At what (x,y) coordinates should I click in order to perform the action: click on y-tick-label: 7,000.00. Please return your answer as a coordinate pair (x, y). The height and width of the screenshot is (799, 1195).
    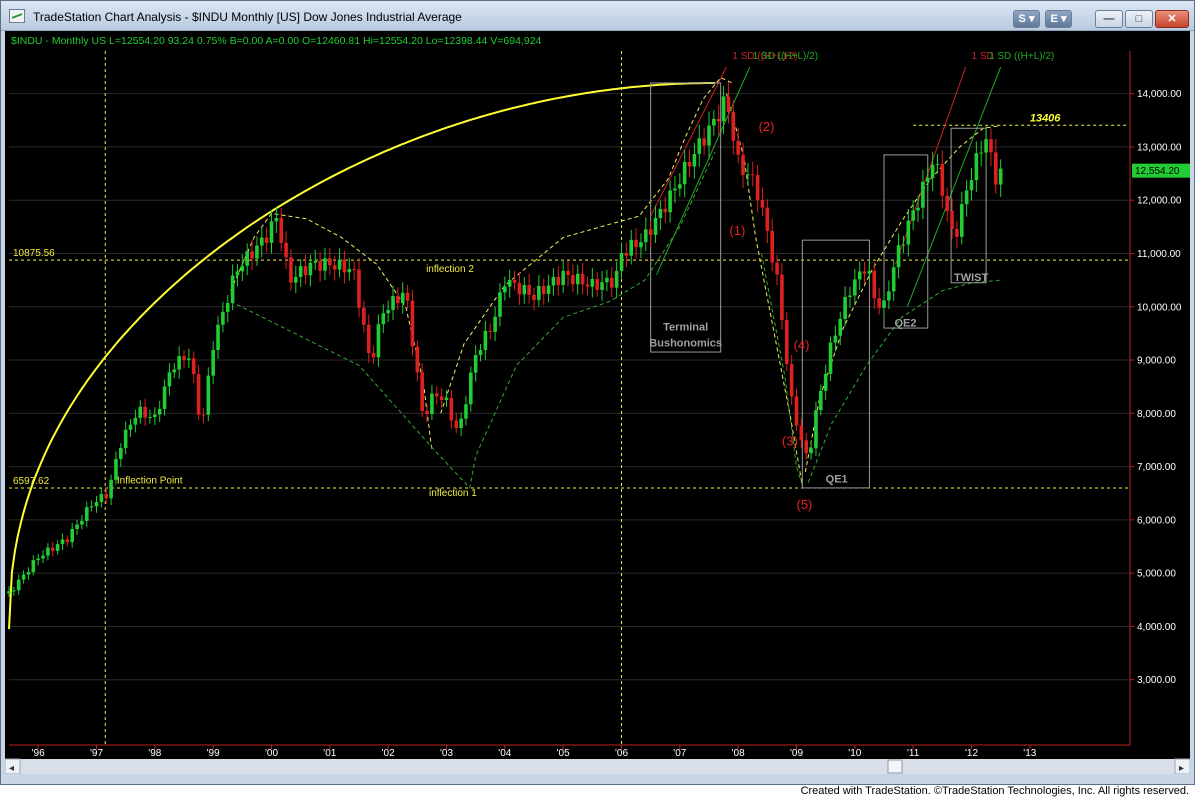
    Looking at the image, I should click on (1156, 467).